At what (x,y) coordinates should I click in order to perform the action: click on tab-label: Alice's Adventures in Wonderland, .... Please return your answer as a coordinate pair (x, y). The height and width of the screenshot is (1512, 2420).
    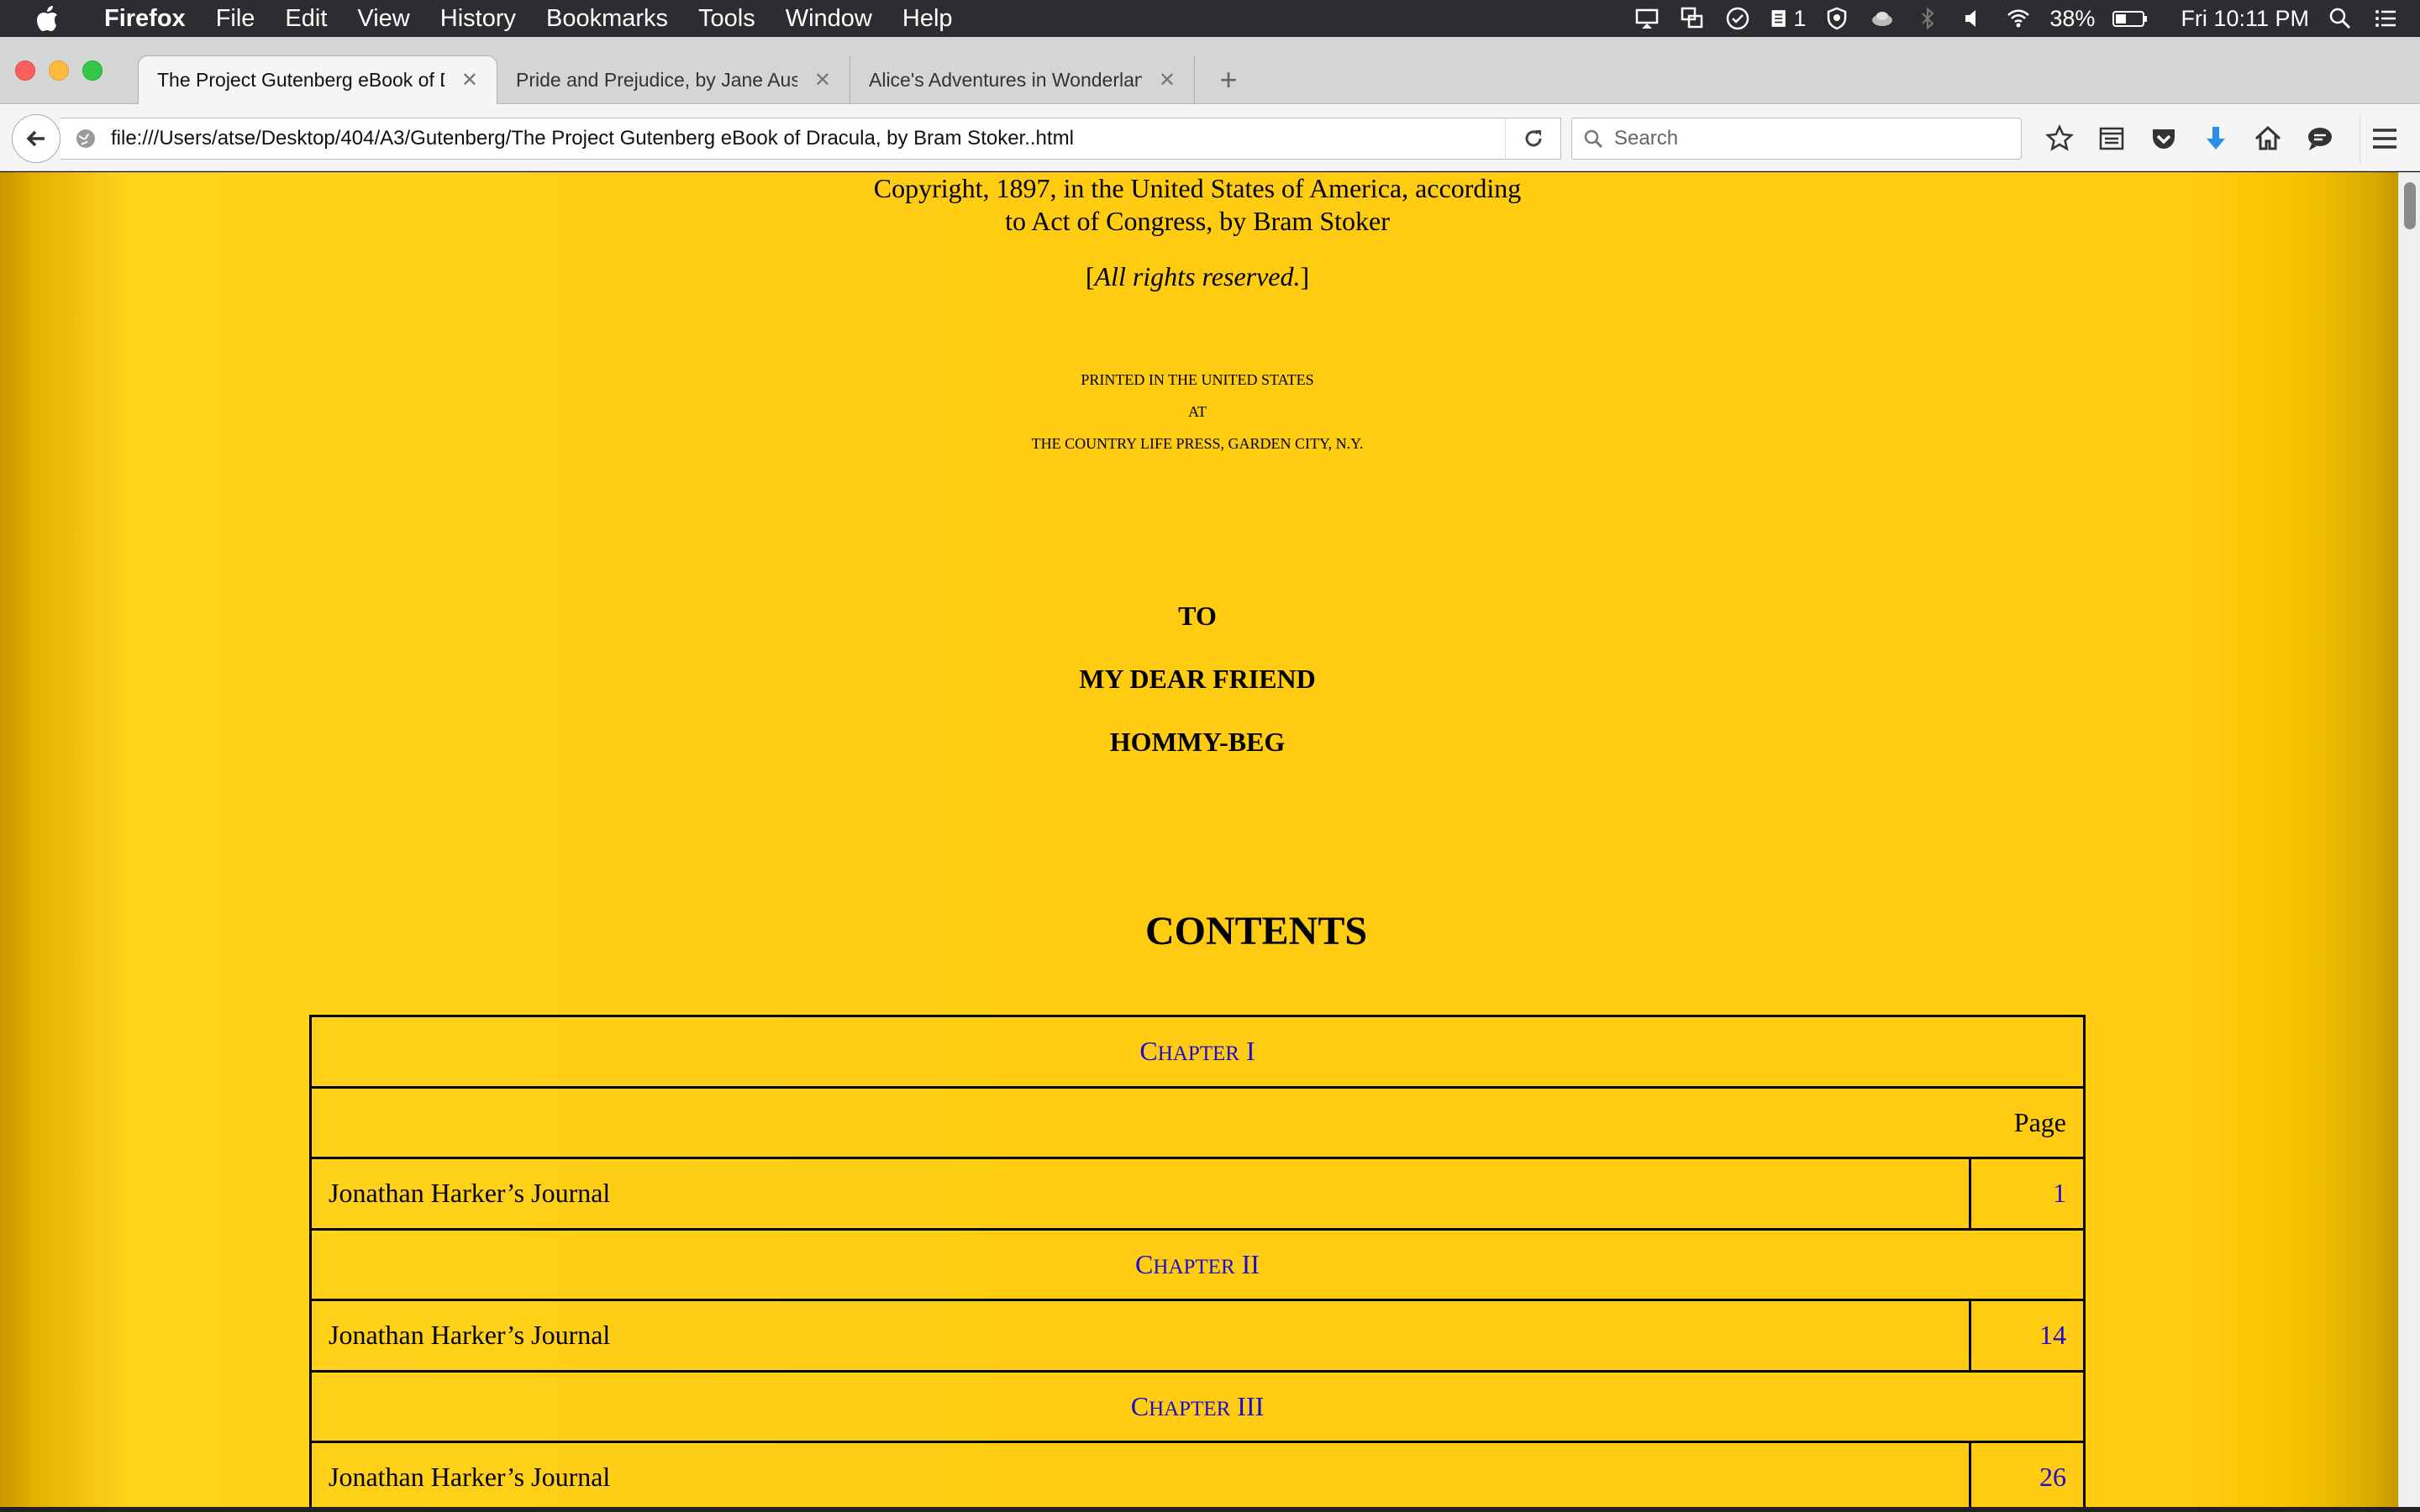
    Looking at the image, I should click on (1005, 79).